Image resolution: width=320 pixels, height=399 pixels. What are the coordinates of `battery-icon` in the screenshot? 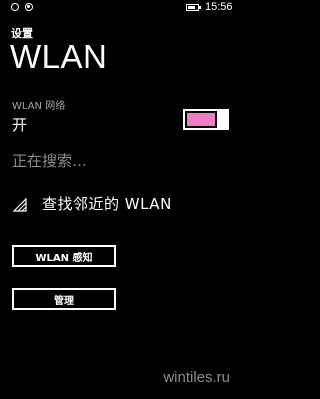 It's located at (193, 7).